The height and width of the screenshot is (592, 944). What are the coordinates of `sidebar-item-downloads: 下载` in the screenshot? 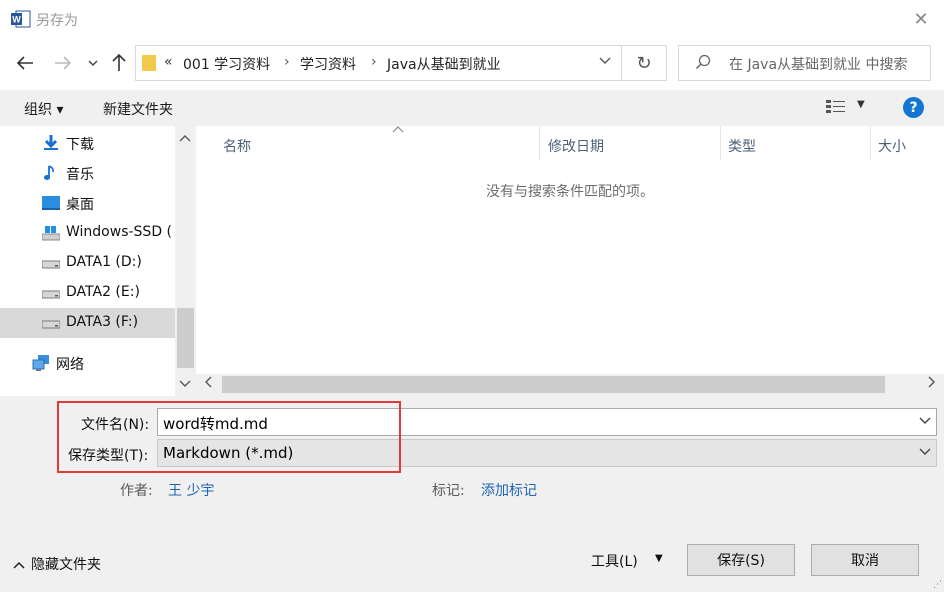 It's located at (87, 143).